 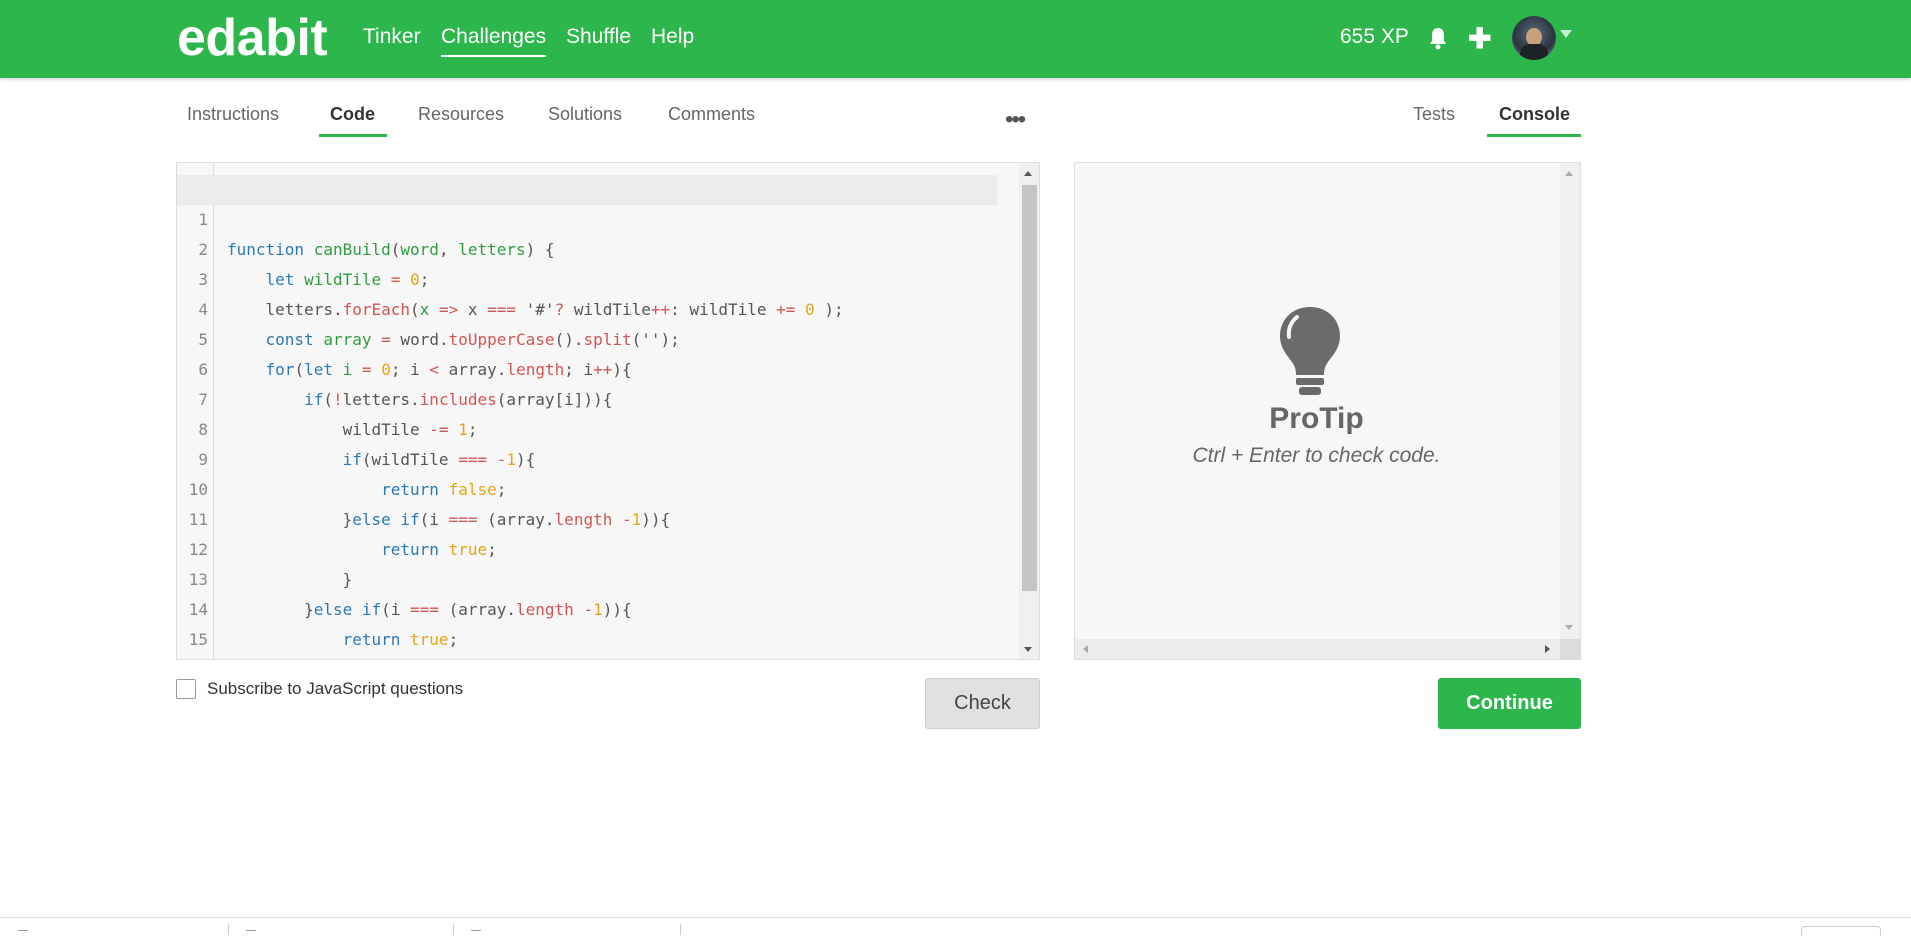 I want to click on code-line: 9 return false;, so click(x=587, y=457).